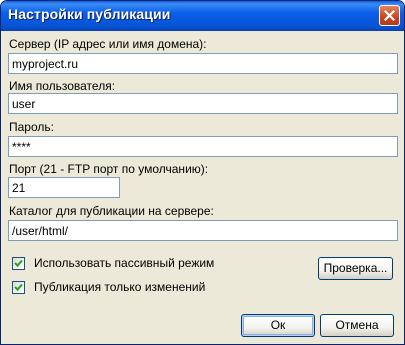 This screenshot has width=405, height=345. What do you see at coordinates (109, 169) in the screenshot?
I see `port-label: Порт (21 - FTP порт по умолчанию):` at bounding box center [109, 169].